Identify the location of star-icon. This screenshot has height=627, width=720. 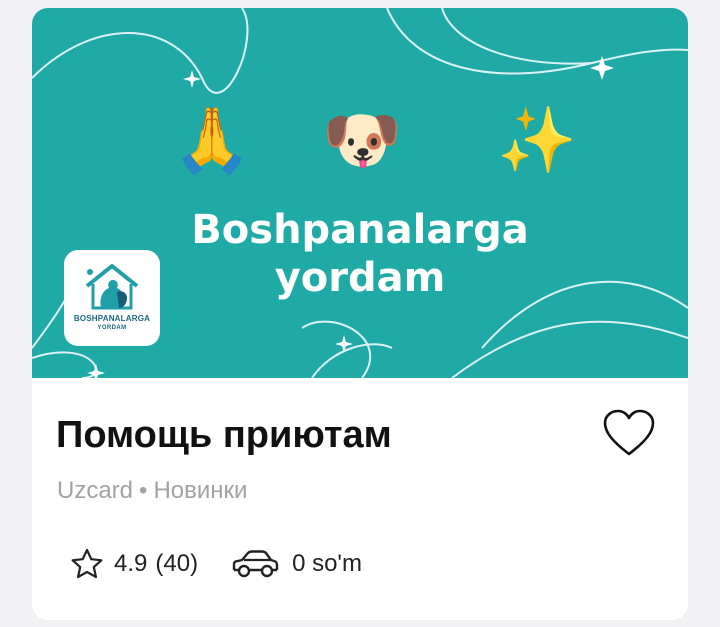
(87, 563).